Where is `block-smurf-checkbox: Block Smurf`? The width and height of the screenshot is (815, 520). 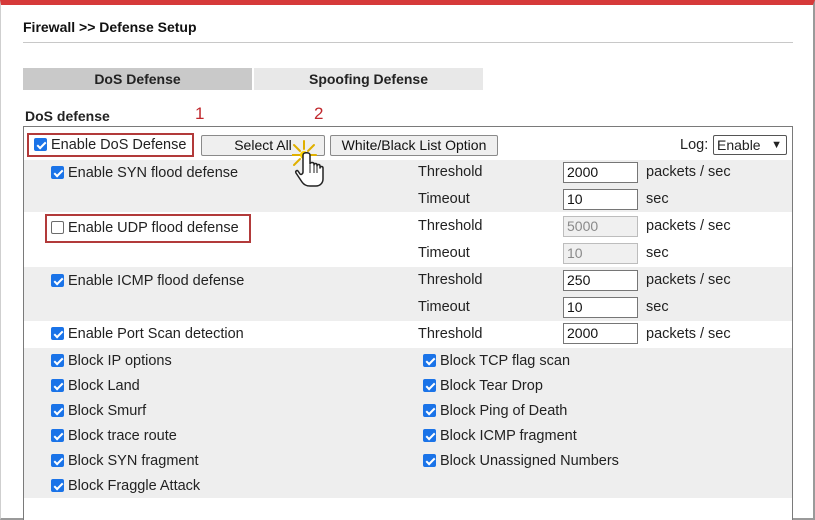 block-smurf-checkbox: Block Smurf is located at coordinates (98, 411).